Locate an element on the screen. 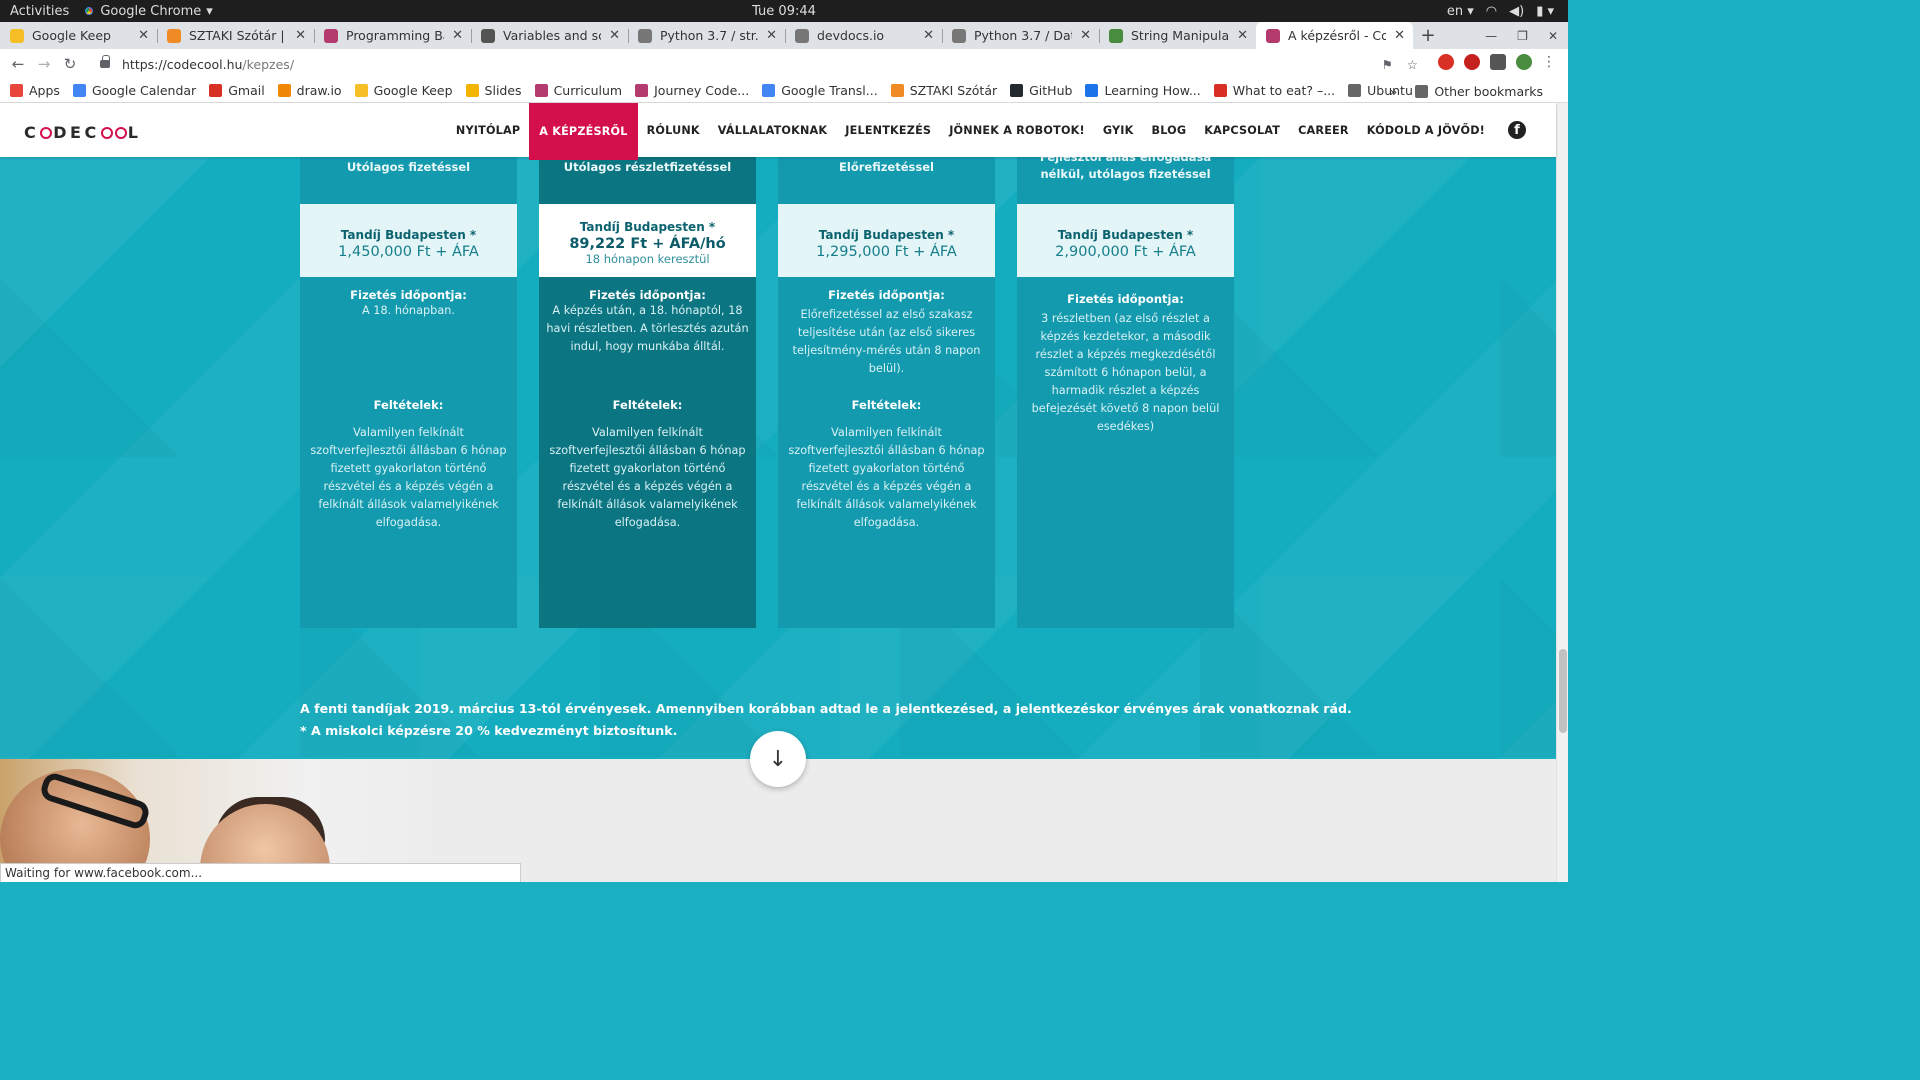 Image resolution: width=1920 pixels, height=1080 pixels. nav-item: BLOG is located at coordinates (1169, 130).